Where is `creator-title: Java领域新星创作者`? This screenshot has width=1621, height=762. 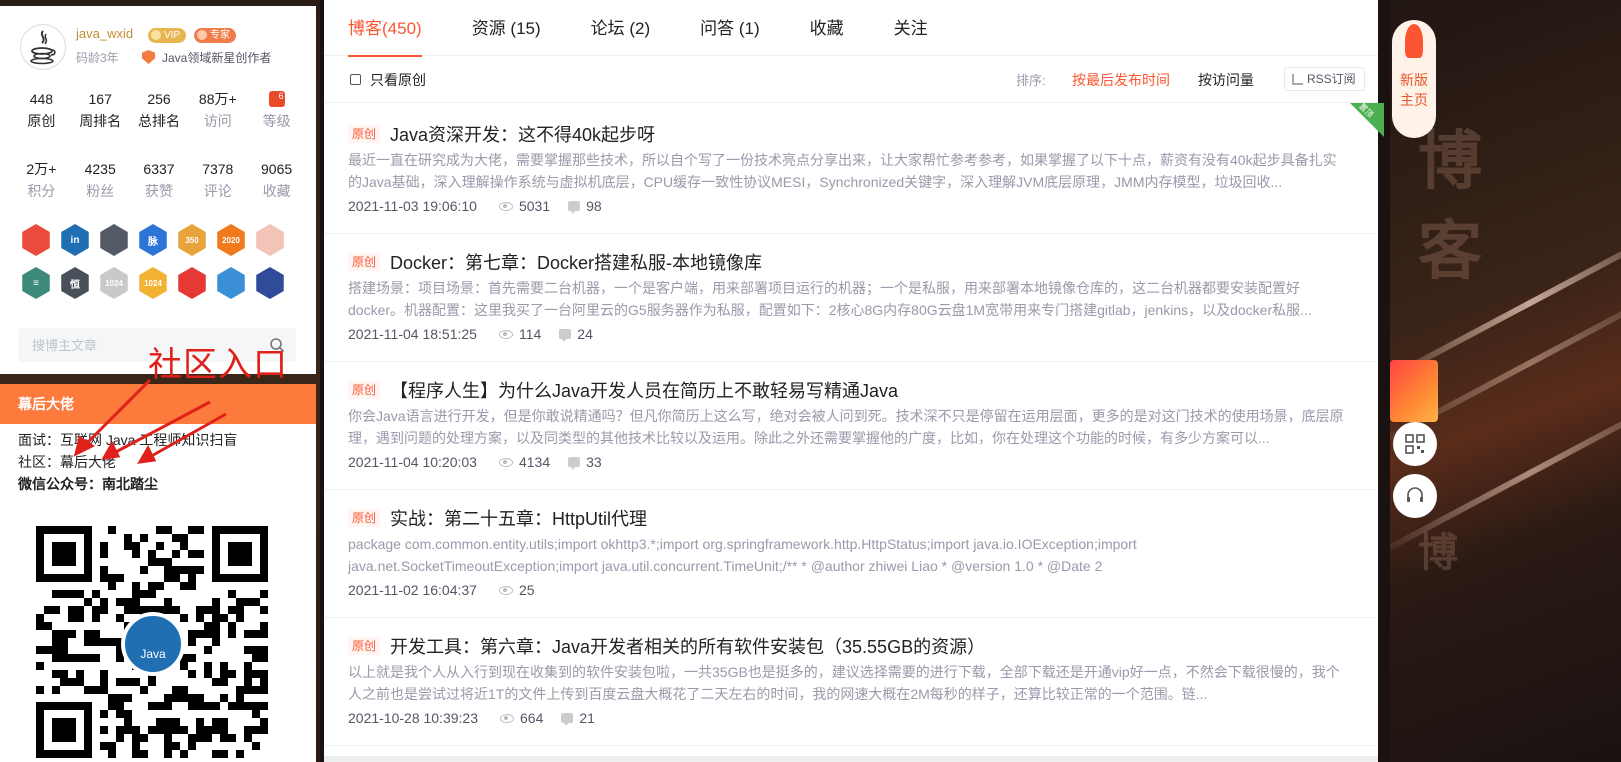 creator-title: Java领域新星创作者 is located at coordinates (206, 57).